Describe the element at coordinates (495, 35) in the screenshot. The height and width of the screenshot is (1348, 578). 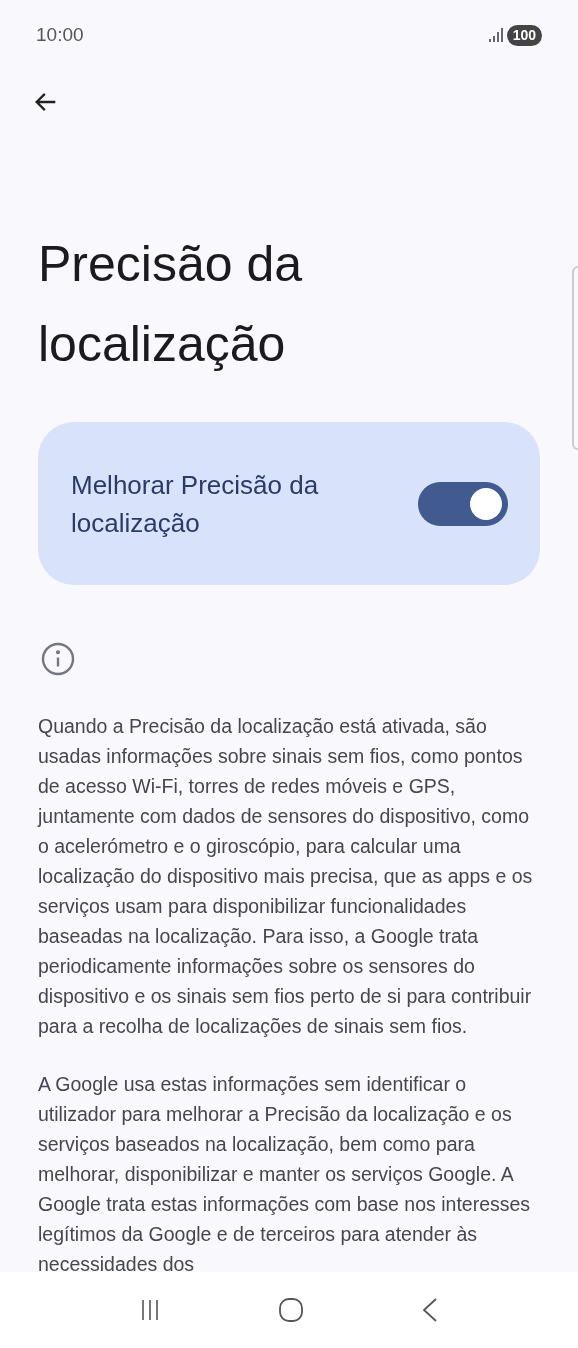
I see `signal-icon` at that location.